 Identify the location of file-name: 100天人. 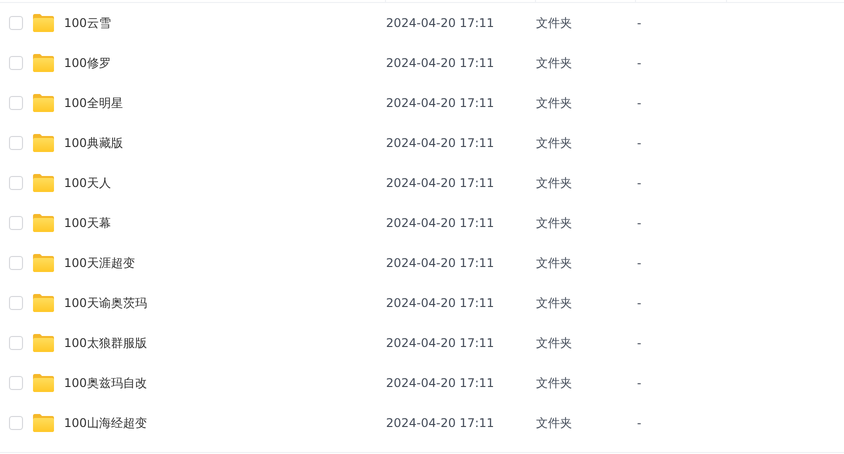
(87, 183).